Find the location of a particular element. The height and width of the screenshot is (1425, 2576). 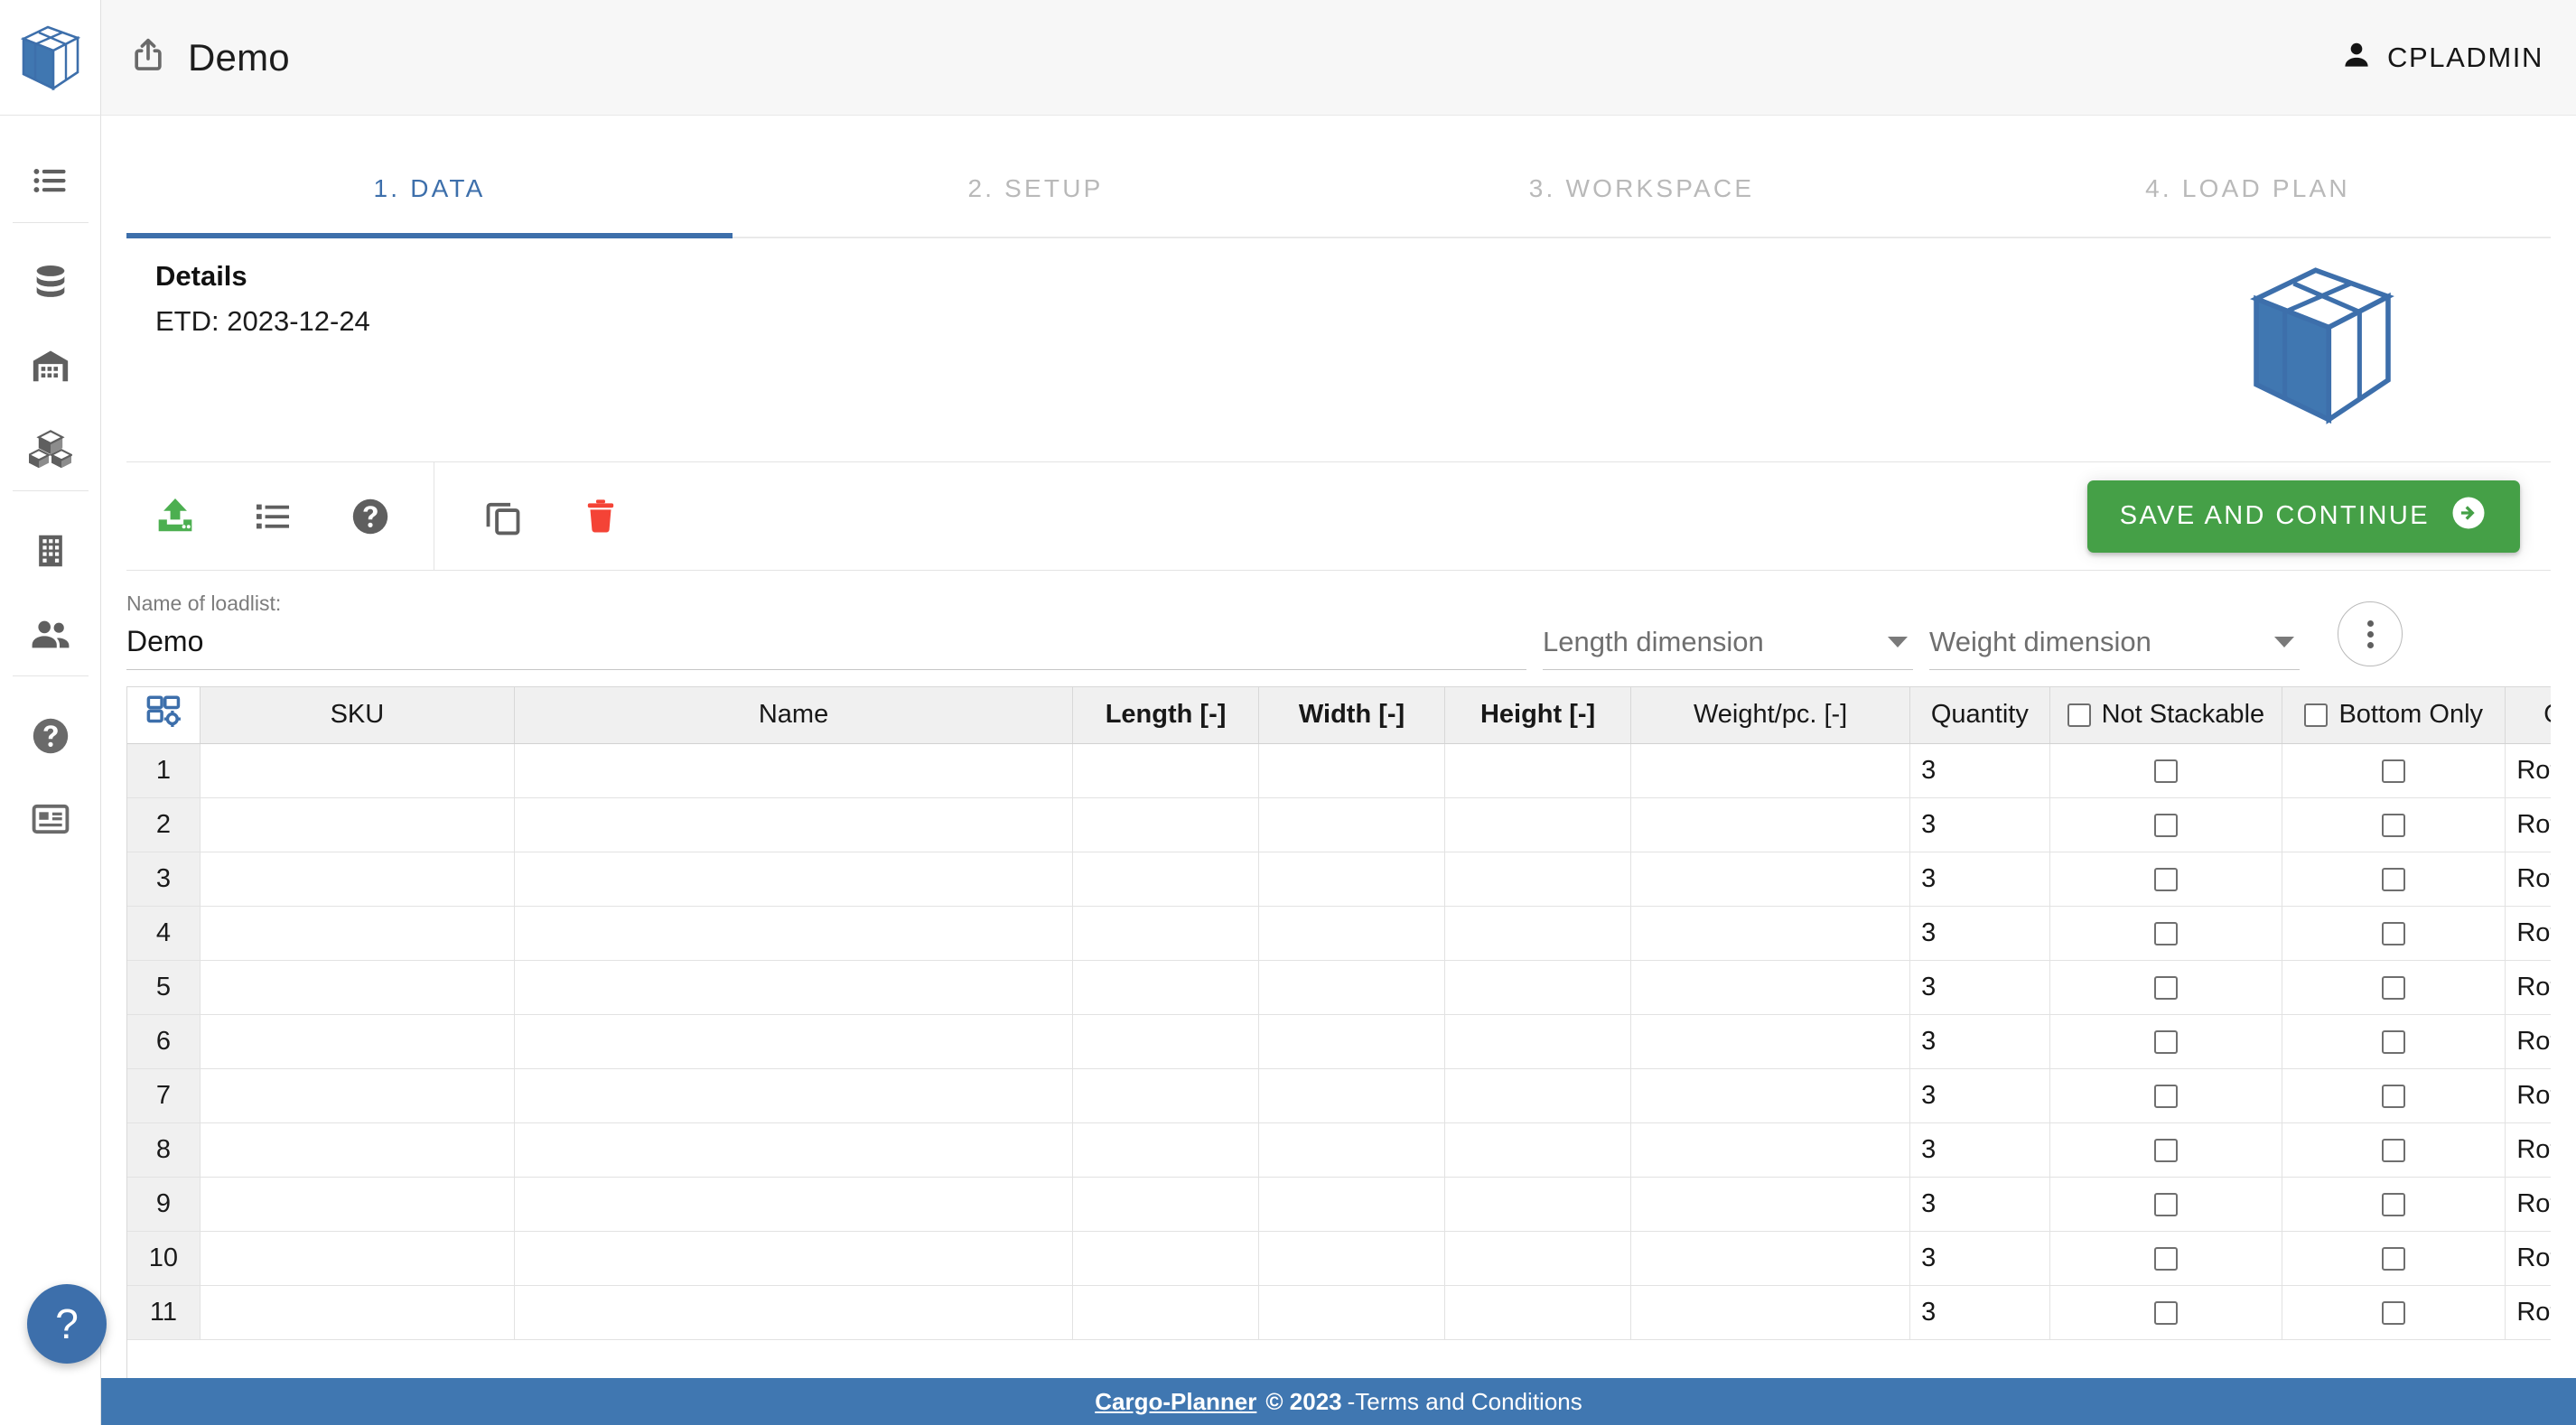

sidebar-item-help is located at coordinates (51, 736).